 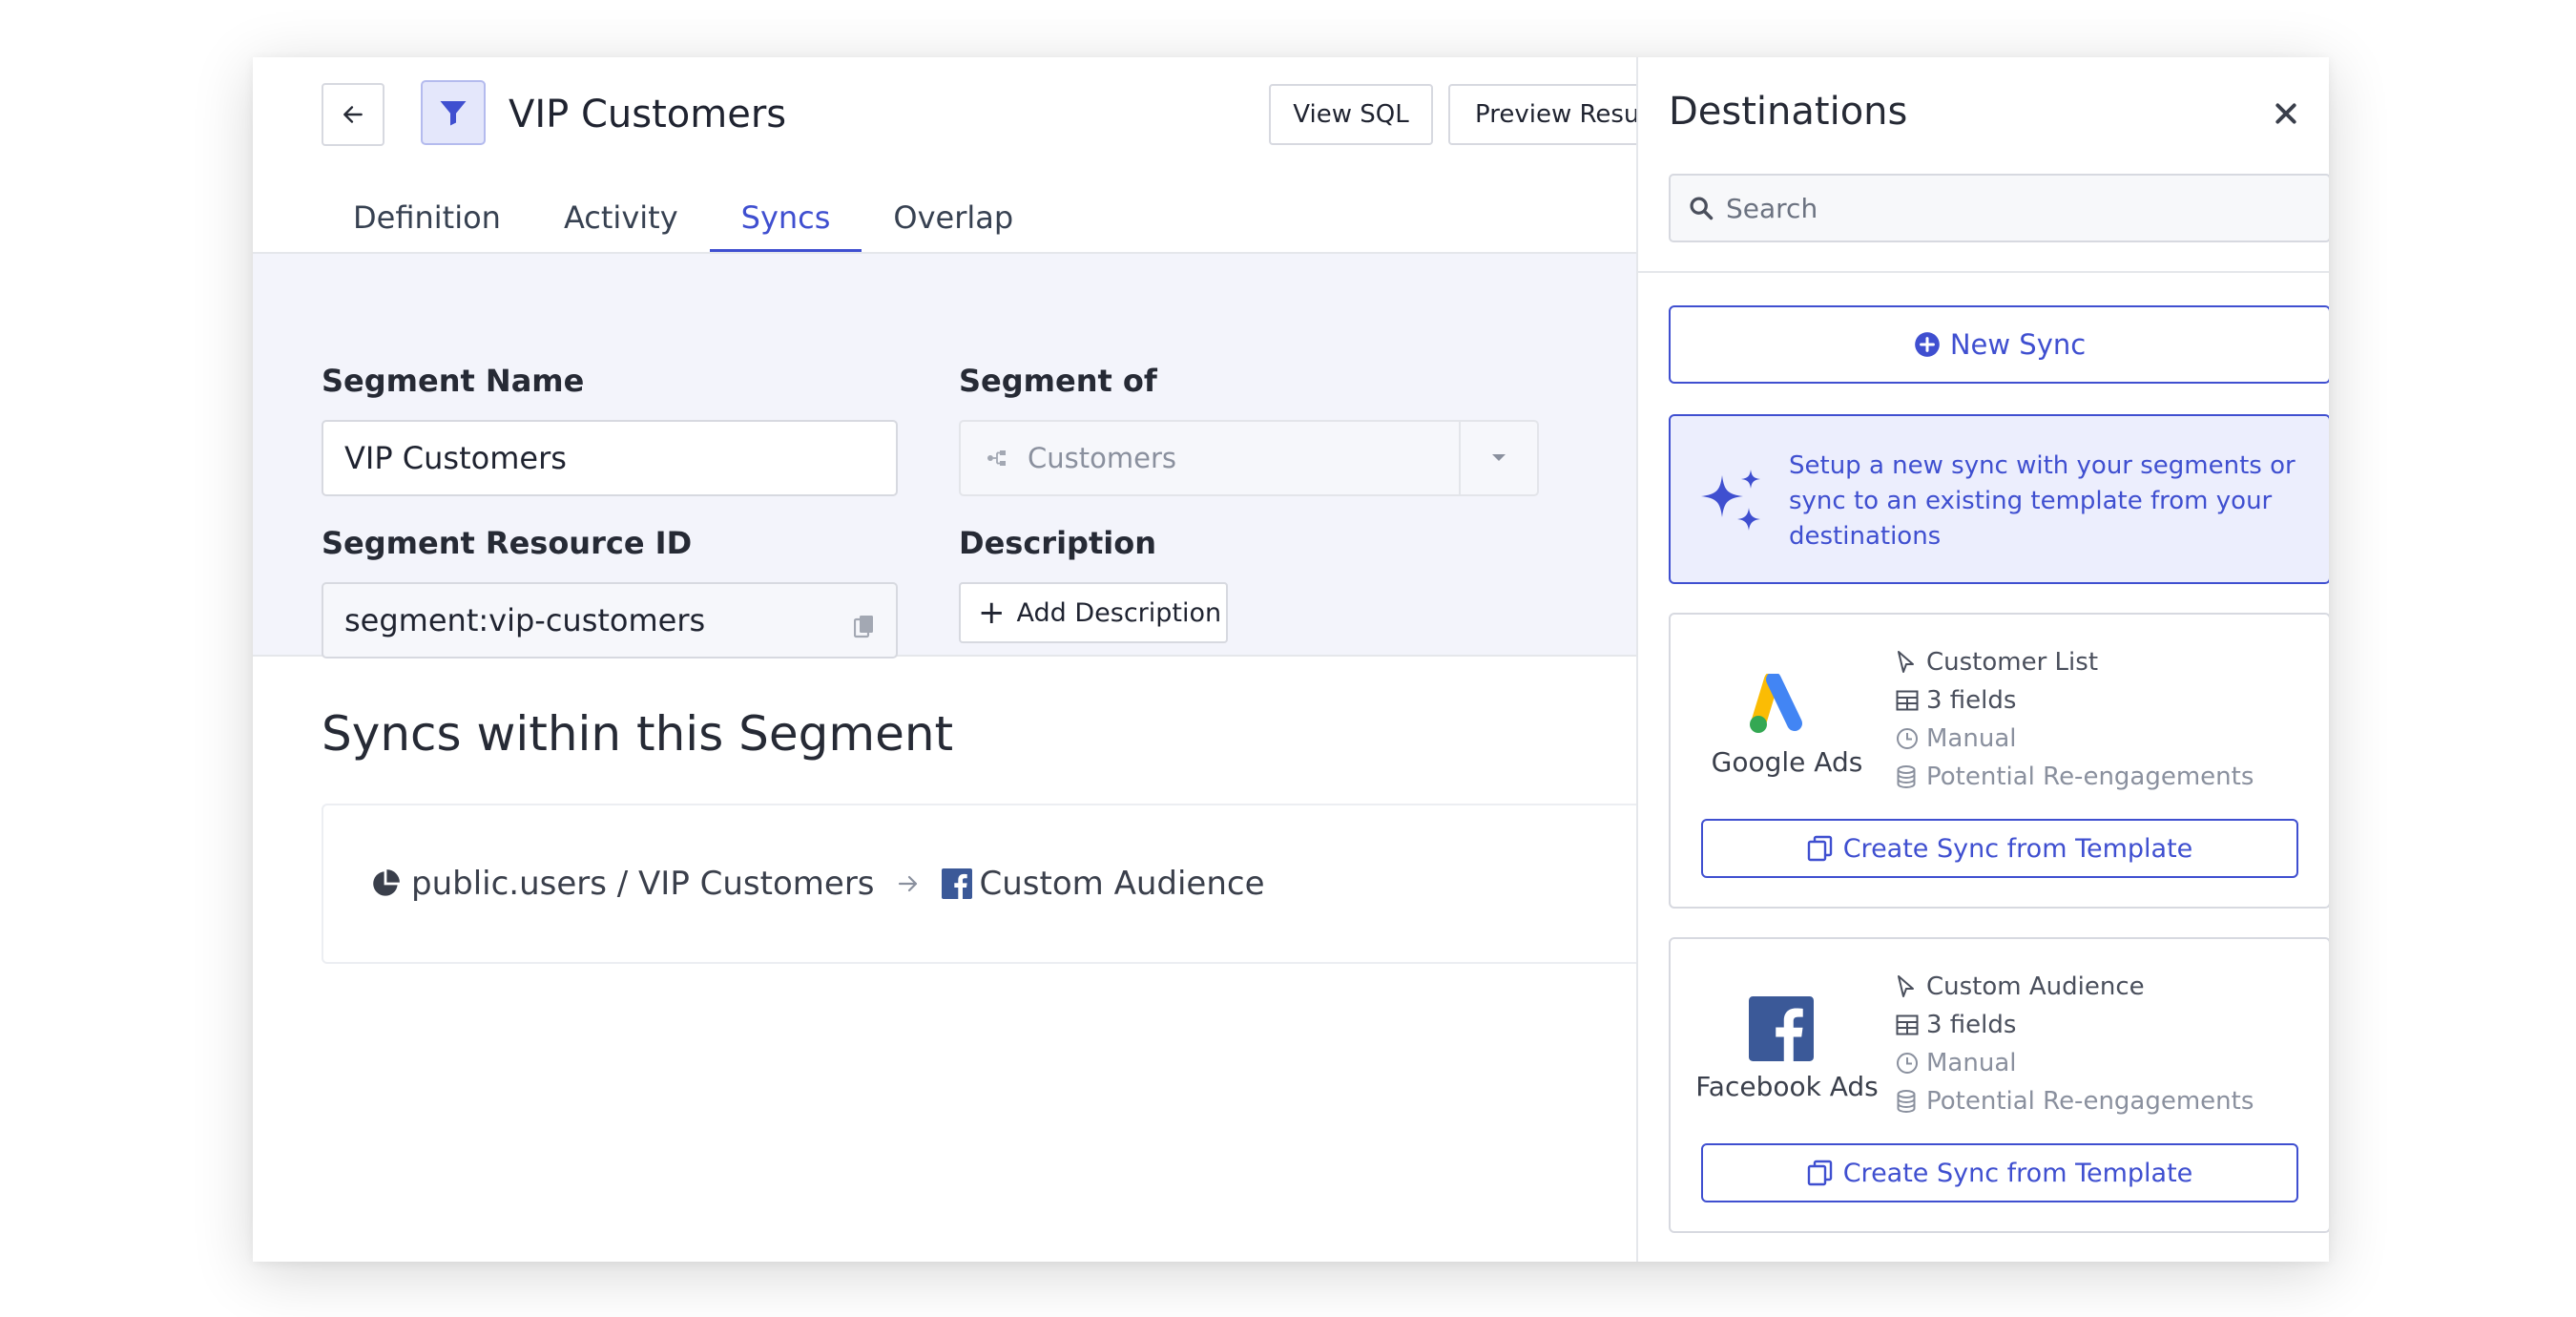 I want to click on arrow-left-icon, so click(x=353, y=114).